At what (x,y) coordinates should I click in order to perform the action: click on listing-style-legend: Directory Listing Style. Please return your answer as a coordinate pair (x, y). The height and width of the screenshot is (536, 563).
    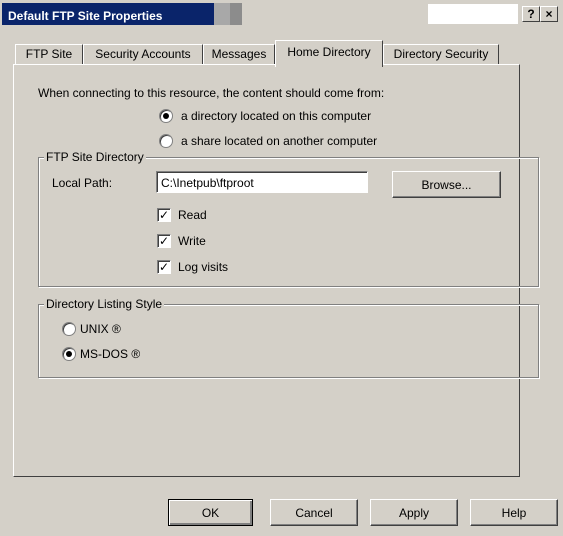
    Looking at the image, I should click on (104, 304).